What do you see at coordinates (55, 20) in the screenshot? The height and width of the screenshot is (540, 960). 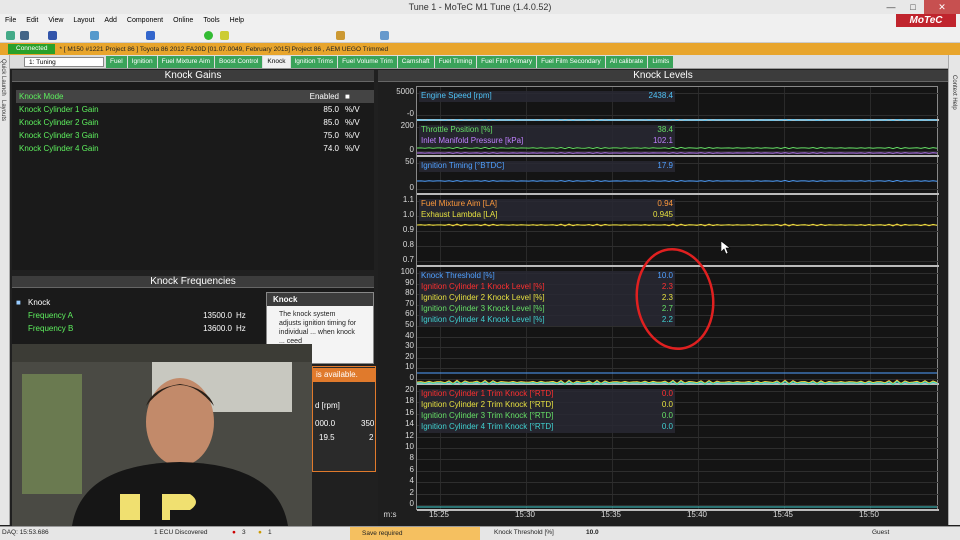 I see `menu-view: View` at bounding box center [55, 20].